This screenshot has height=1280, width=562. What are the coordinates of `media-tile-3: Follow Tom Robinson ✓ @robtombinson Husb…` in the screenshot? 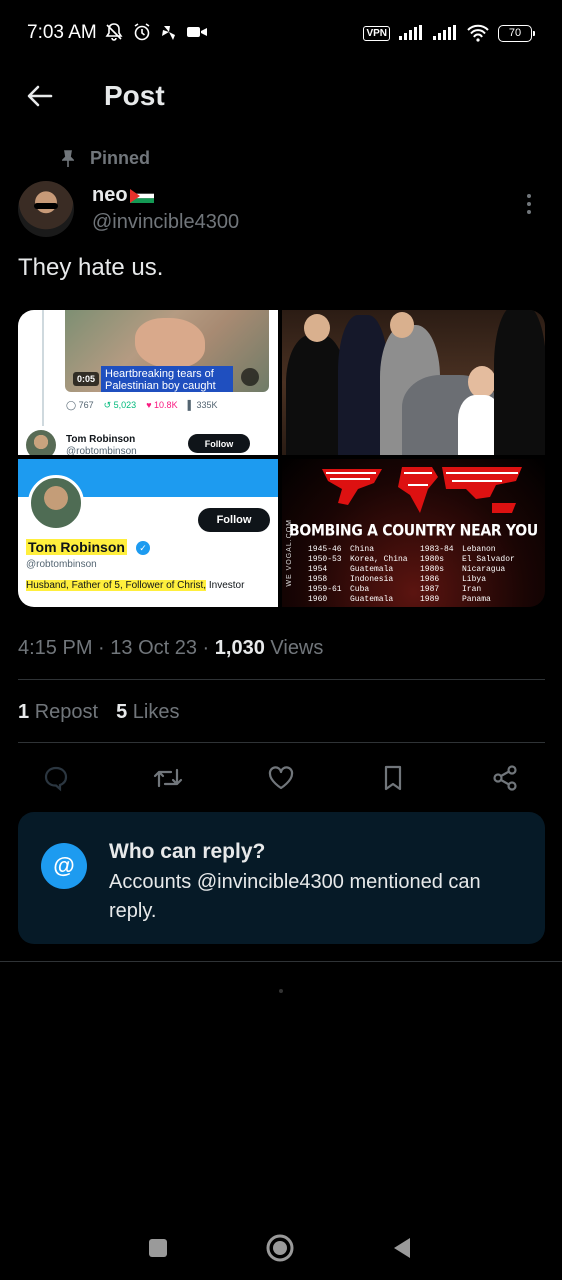 It's located at (148, 533).